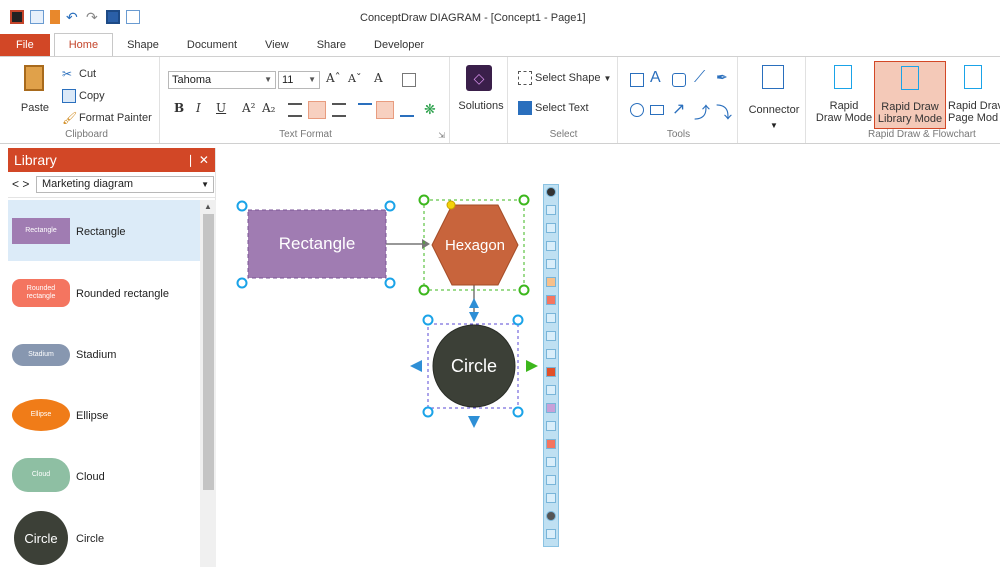 This screenshot has width=1000, height=567. What do you see at coordinates (221, 108) in the screenshot?
I see `underline-icon: U` at bounding box center [221, 108].